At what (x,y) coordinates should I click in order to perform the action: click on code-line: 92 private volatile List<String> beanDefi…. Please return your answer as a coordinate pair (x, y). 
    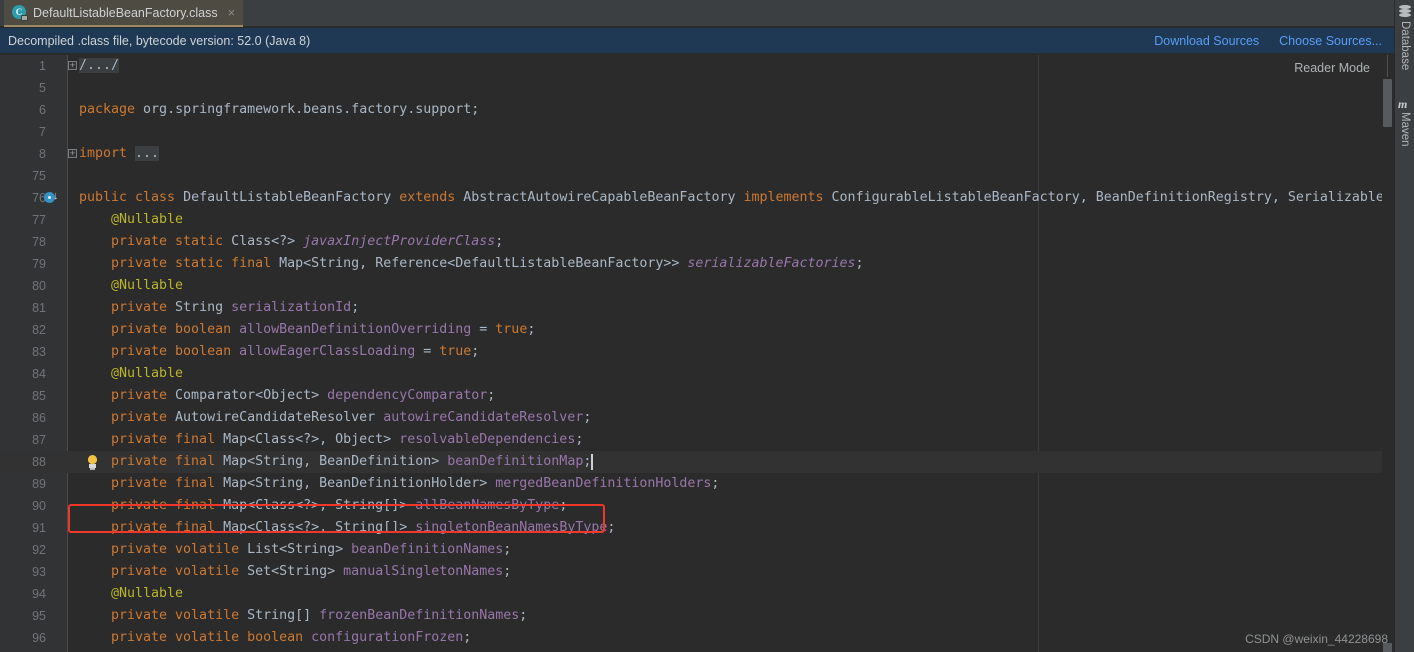
    Looking at the image, I should click on (697, 550).